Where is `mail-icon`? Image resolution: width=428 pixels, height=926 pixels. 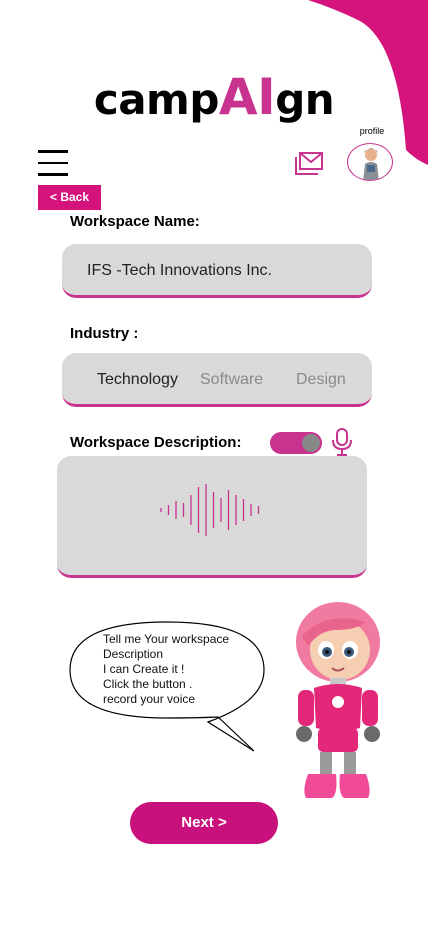
mail-icon is located at coordinates (310, 163).